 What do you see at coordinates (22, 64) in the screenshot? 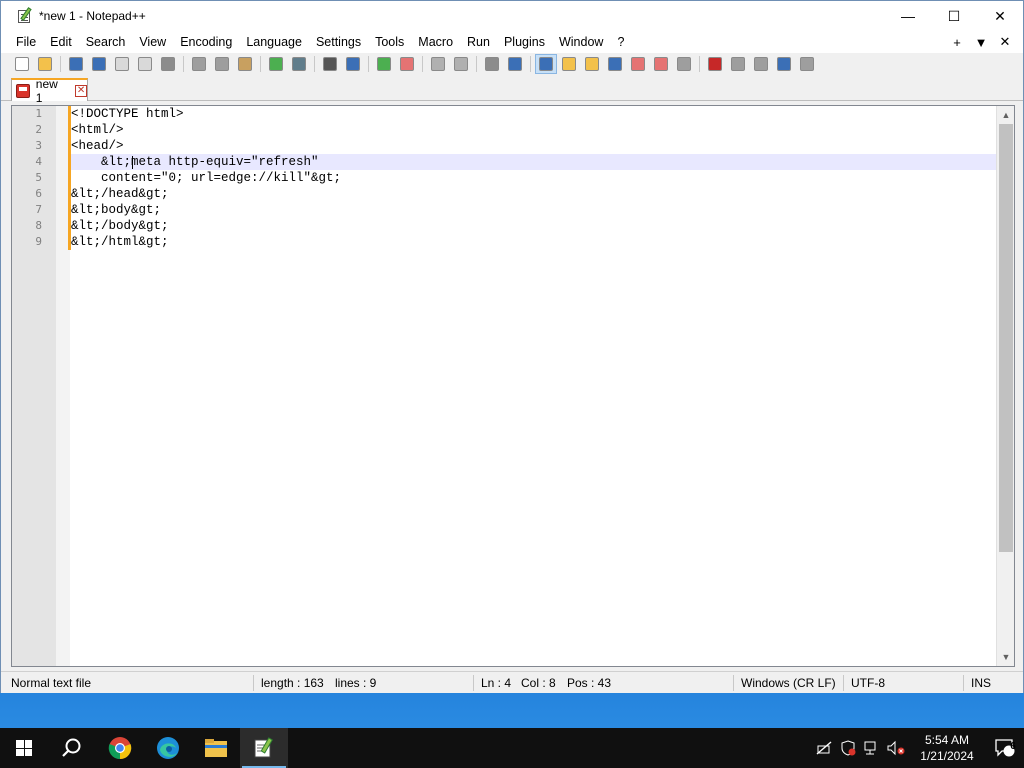
I see `new-file-button` at bounding box center [22, 64].